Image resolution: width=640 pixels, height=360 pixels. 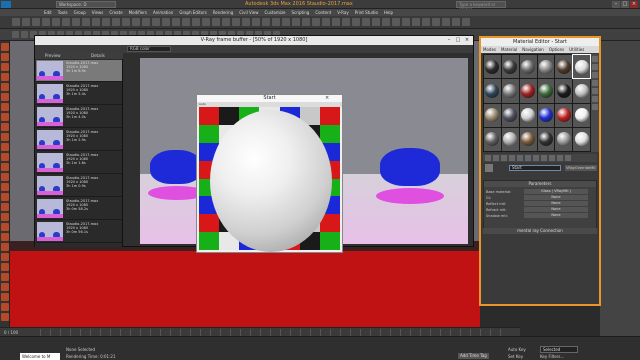 What do you see at coordinates (568, 158) in the screenshot?
I see `go-forward-sibling-icon` at bounding box center [568, 158].